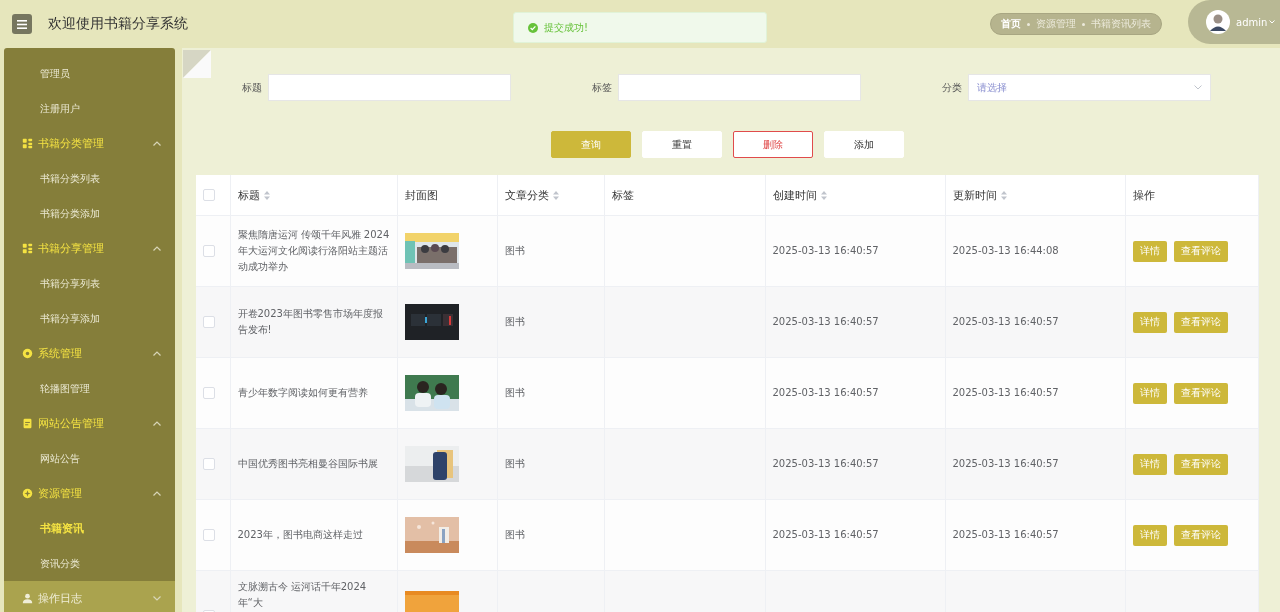 This screenshot has width=1280, height=612. I want to click on menu-button, so click(22, 24).